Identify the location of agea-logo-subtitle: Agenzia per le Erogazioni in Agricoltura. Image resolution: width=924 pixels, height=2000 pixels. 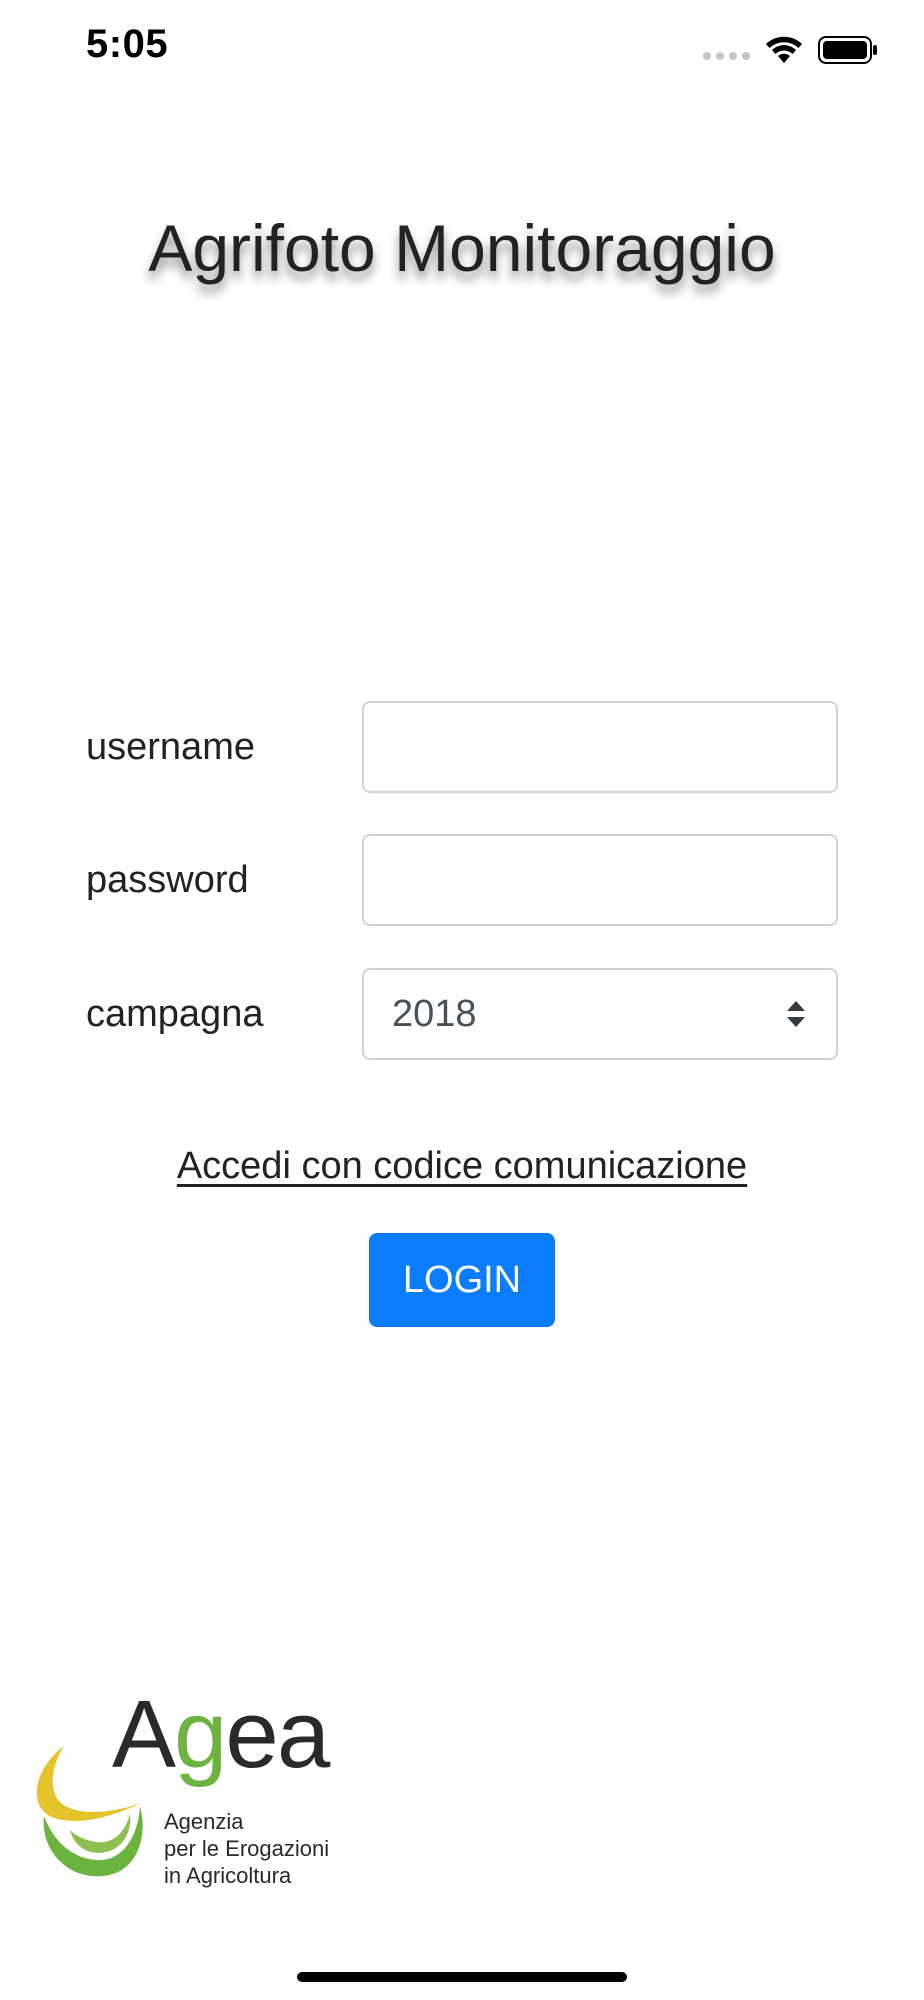
(246, 1848).